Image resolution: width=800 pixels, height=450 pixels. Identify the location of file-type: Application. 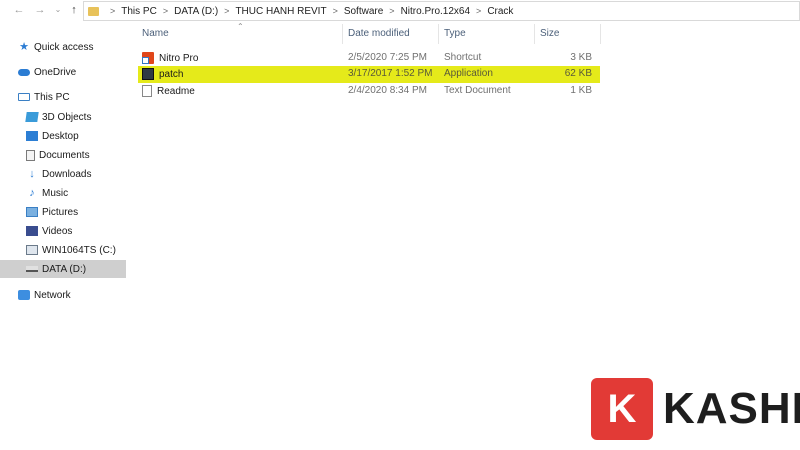
(468, 73).